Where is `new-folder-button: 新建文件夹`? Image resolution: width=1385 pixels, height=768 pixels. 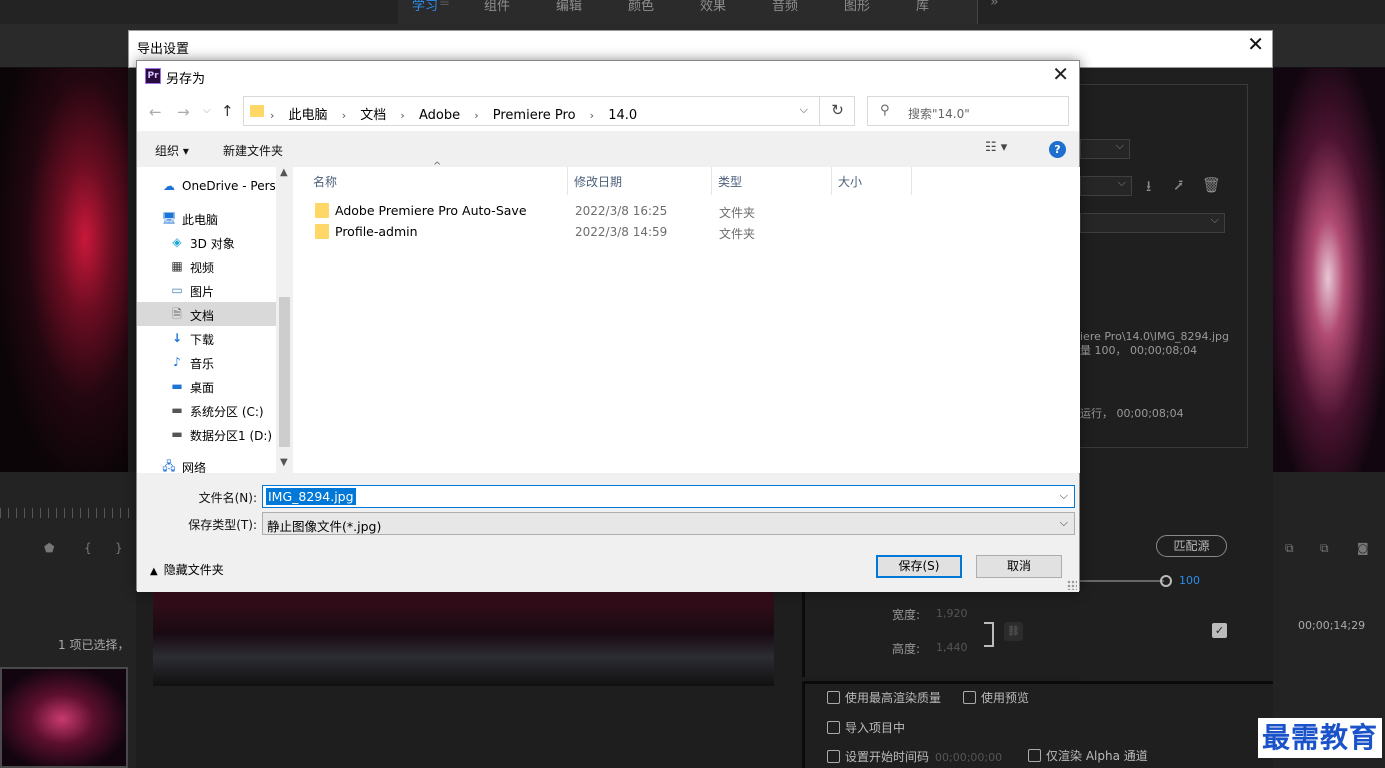 new-folder-button: 新建文件夹 is located at coordinates (253, 150).